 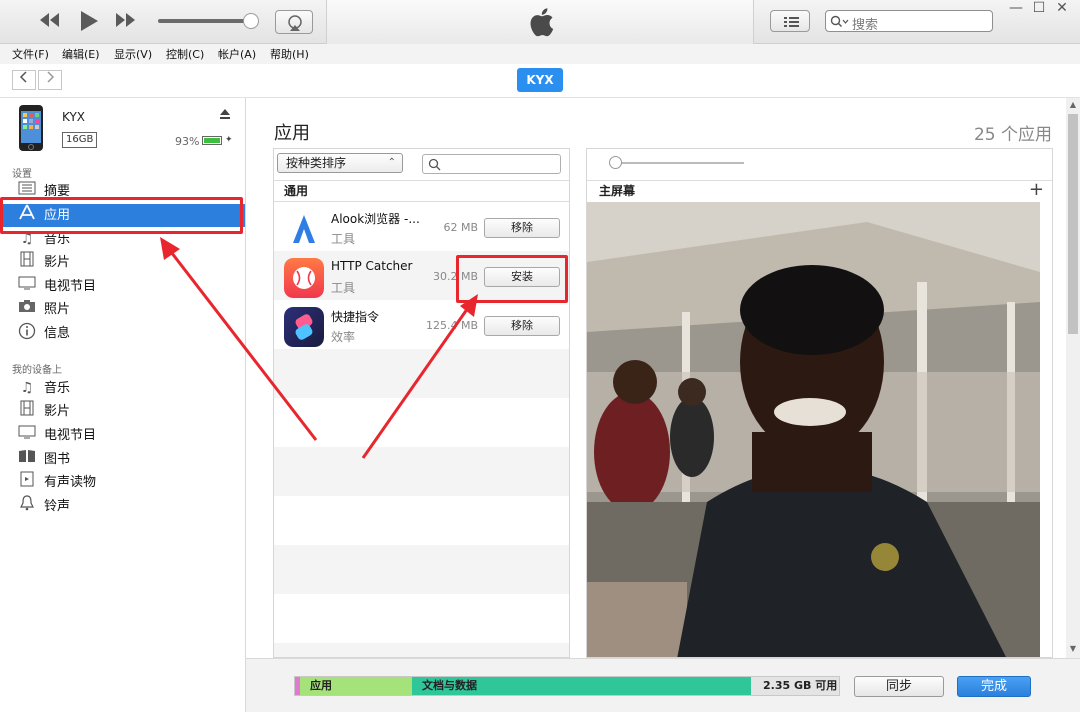 What do you see at coordinates (187, 141) in the screenshot?
I see `battery-percent: 93%` at bounding box center [187, 141].